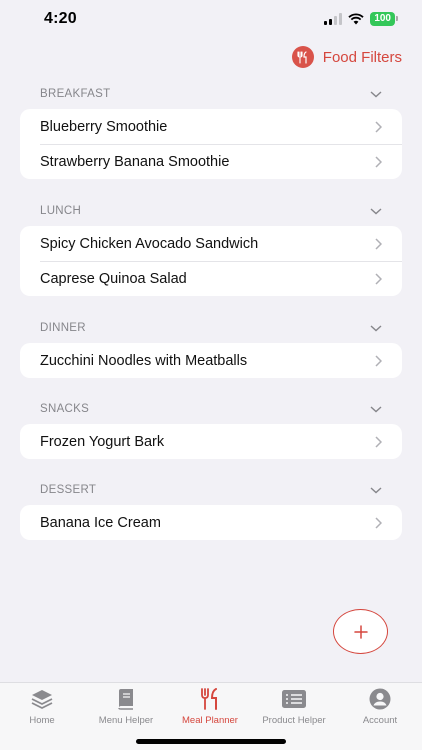  What do you see at coordinates (135, 161) in the screenshot?
I see `meal-name: Strawberry Banana Smoothie` at bounding box center [135, 161].